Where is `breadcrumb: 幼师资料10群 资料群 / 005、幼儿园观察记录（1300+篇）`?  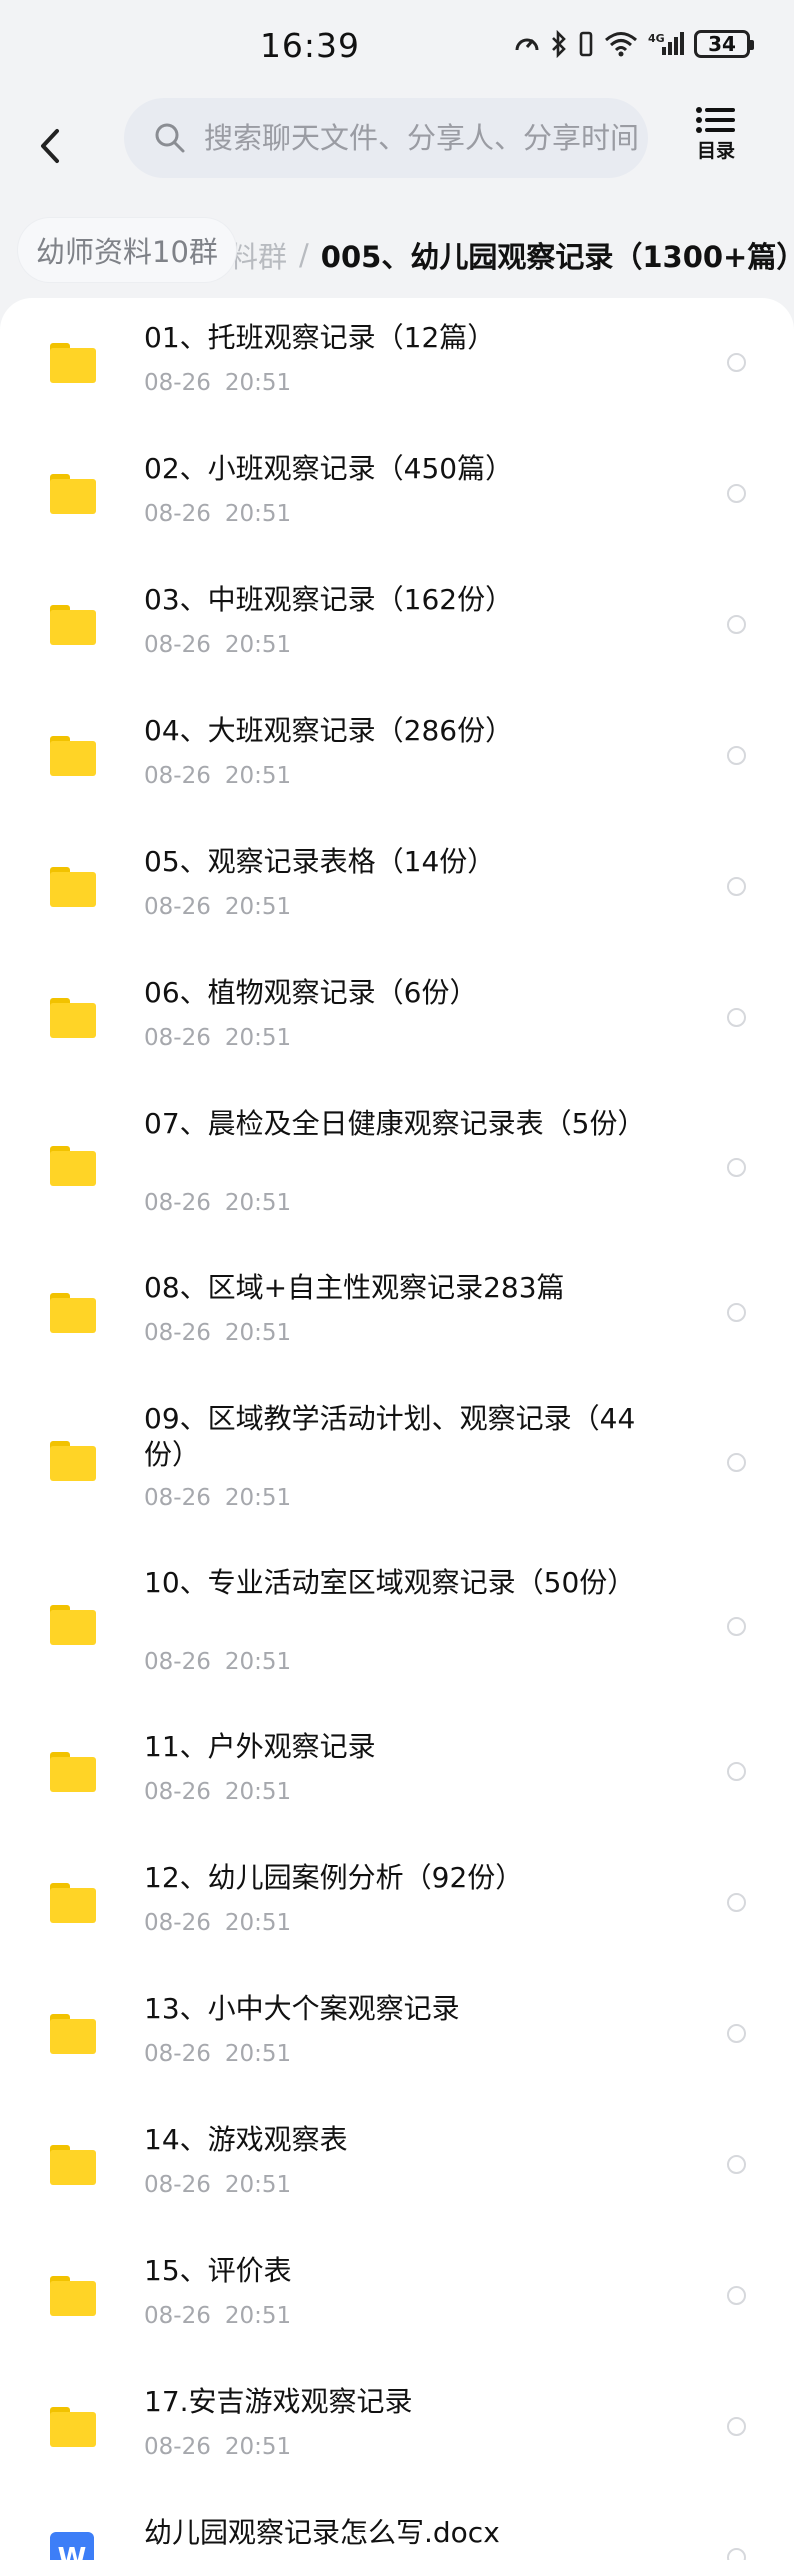
breadcrumb: 幼师资料10群 资料群 / 005、幼儿园观察记录（1300+篇） is located at coordinates (397, 250).